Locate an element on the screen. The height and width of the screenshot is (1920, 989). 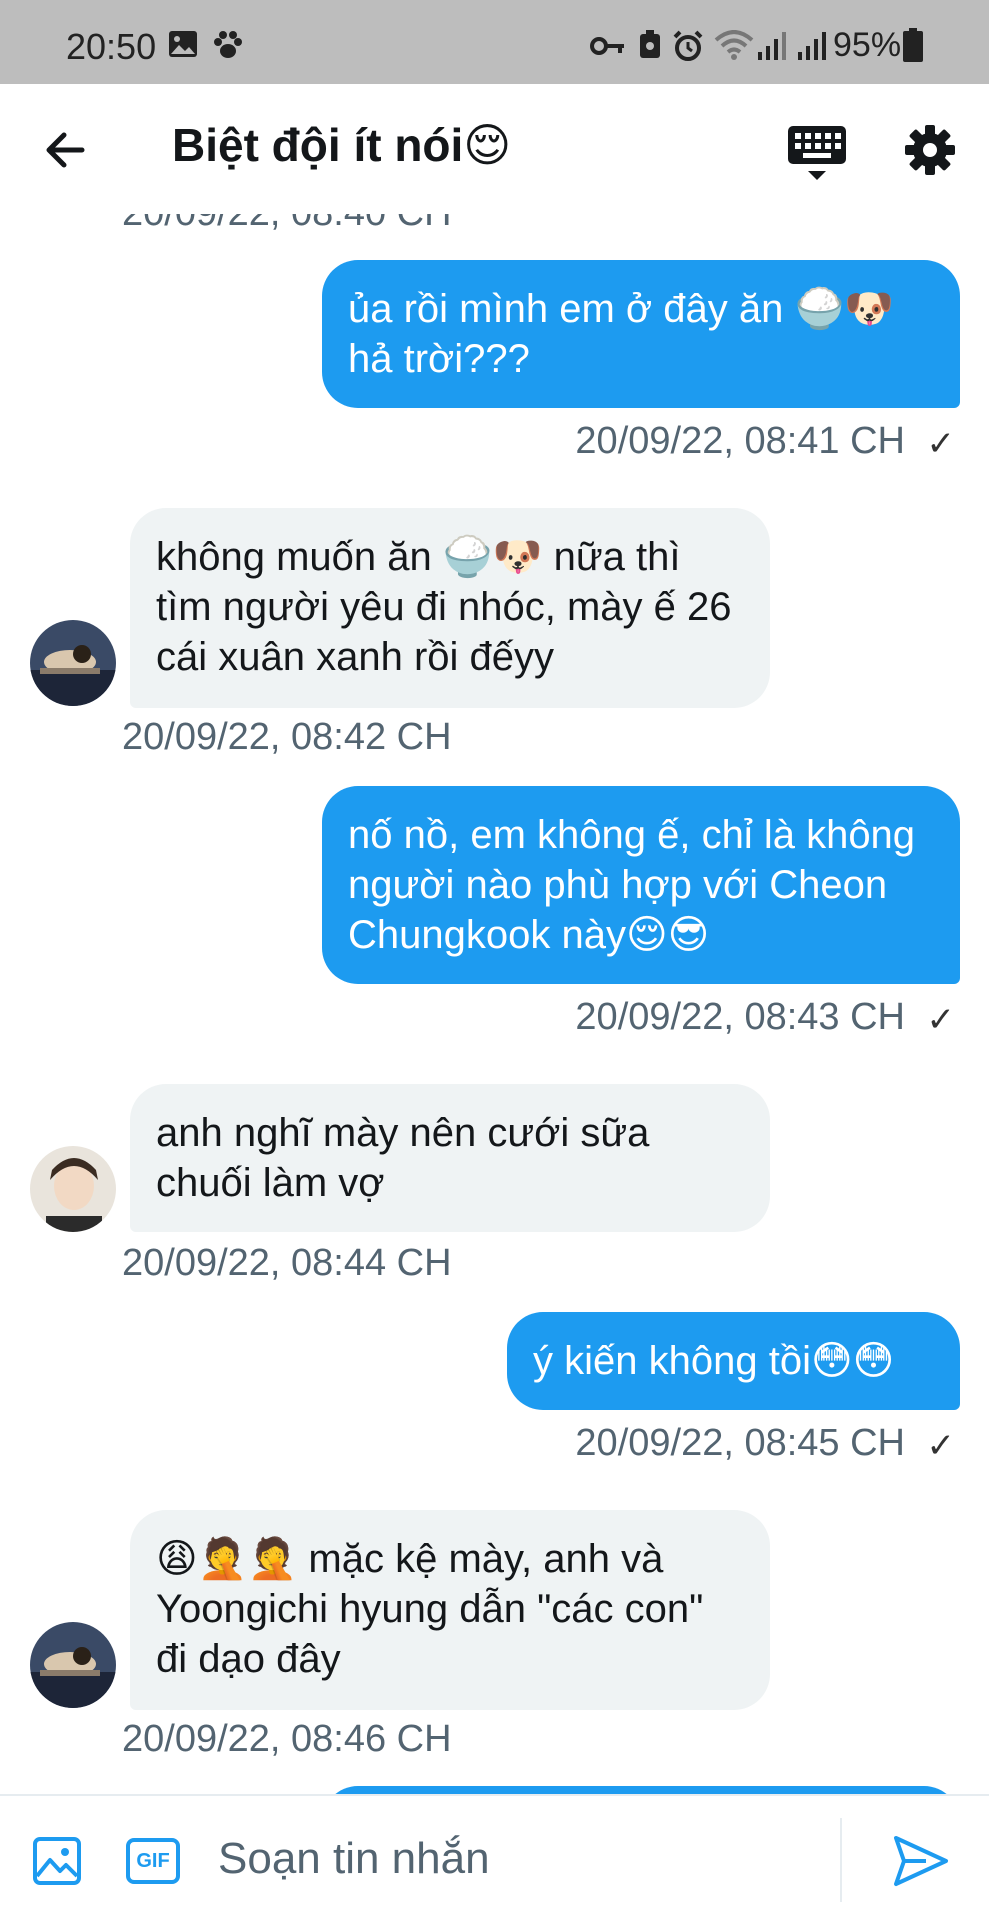
message-timestamp: 20/09/22, 08:42 CH is located at coordinates (287, 737).